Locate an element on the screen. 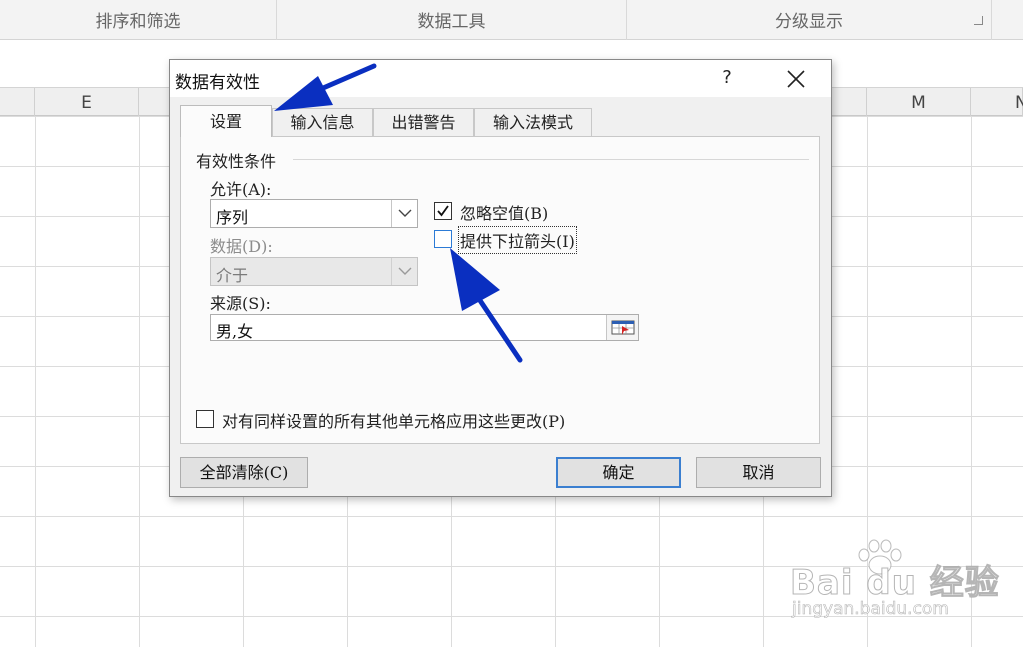 This screenshot has height=647, width=1023. data-dropdown-button is located at coordinates (404, 271).